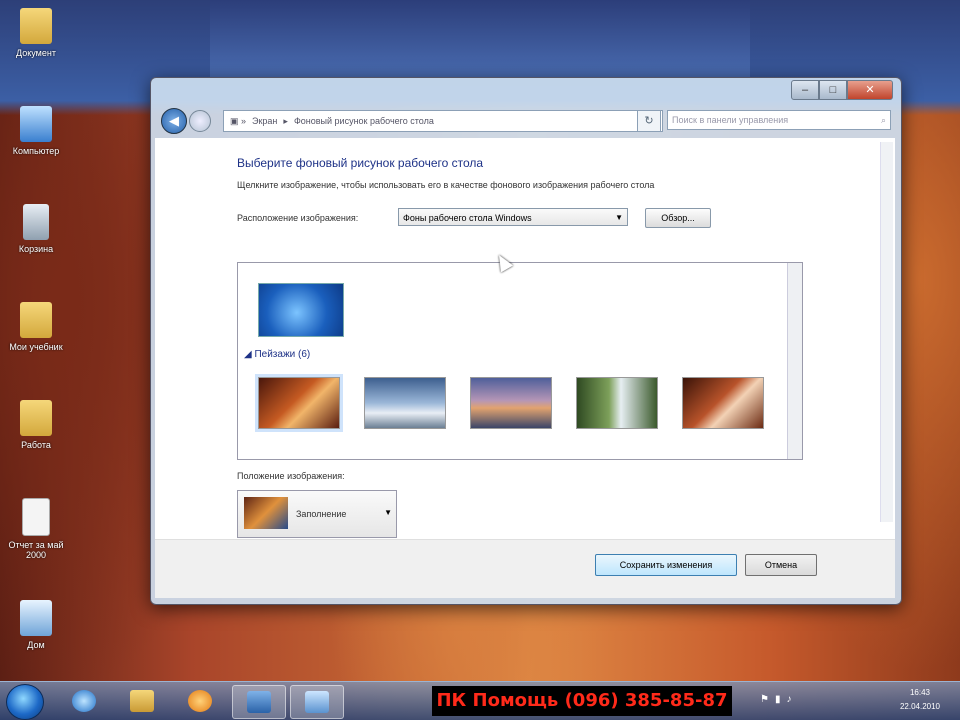 Image resolution: width=960 pixels, height=720 pixels. I want to click on gallery-scrollbar, so click(794, 361).